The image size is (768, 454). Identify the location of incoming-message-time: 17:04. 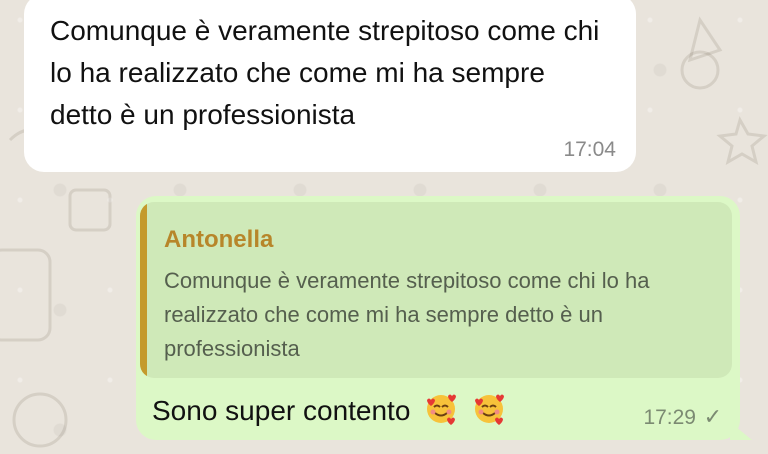
(589, 149).